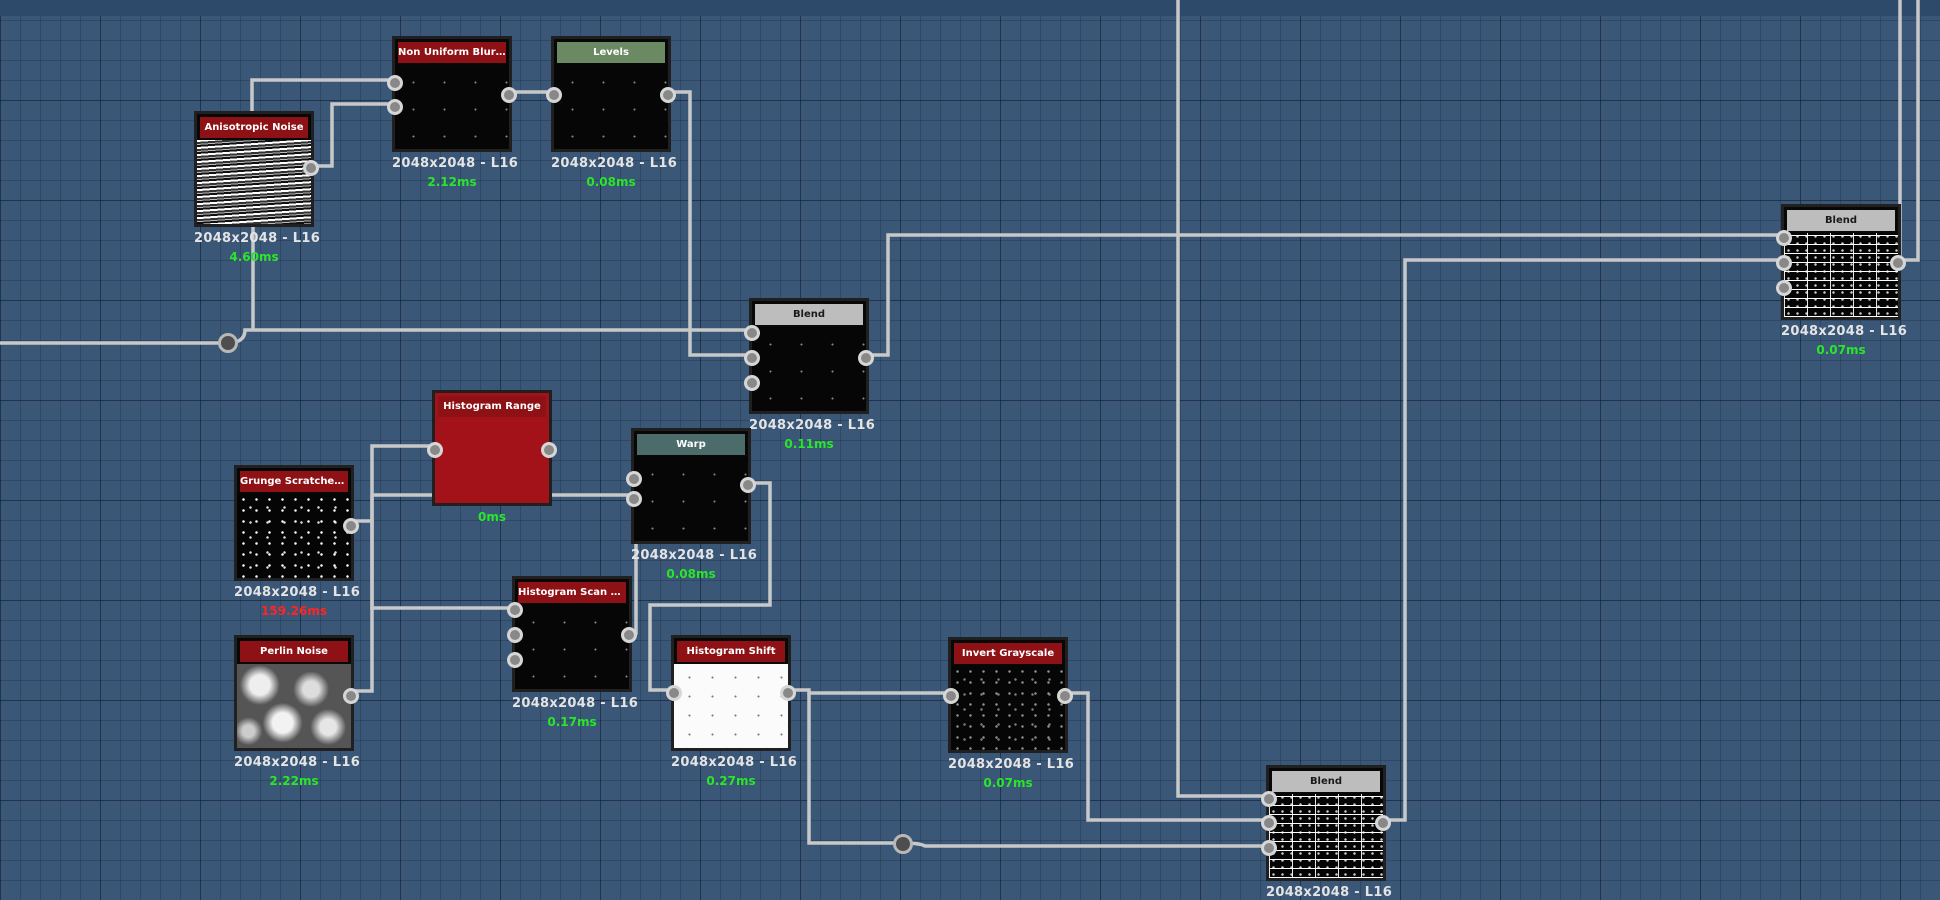  I want to click on node-blend: Blend 2048x2048 - L16 0.11ms, so click(809, 374).